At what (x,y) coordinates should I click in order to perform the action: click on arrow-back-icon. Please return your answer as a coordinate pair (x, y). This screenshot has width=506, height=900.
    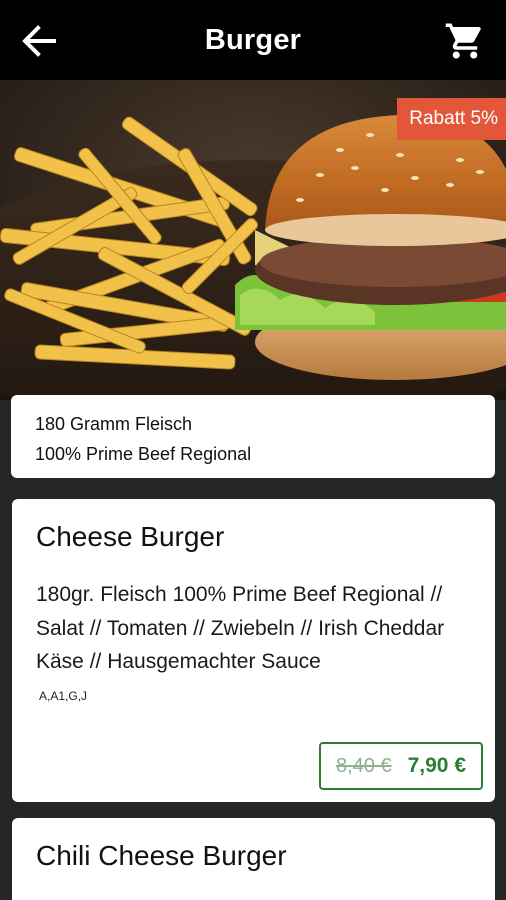
    Looking at the image, I should click on (39, 41).